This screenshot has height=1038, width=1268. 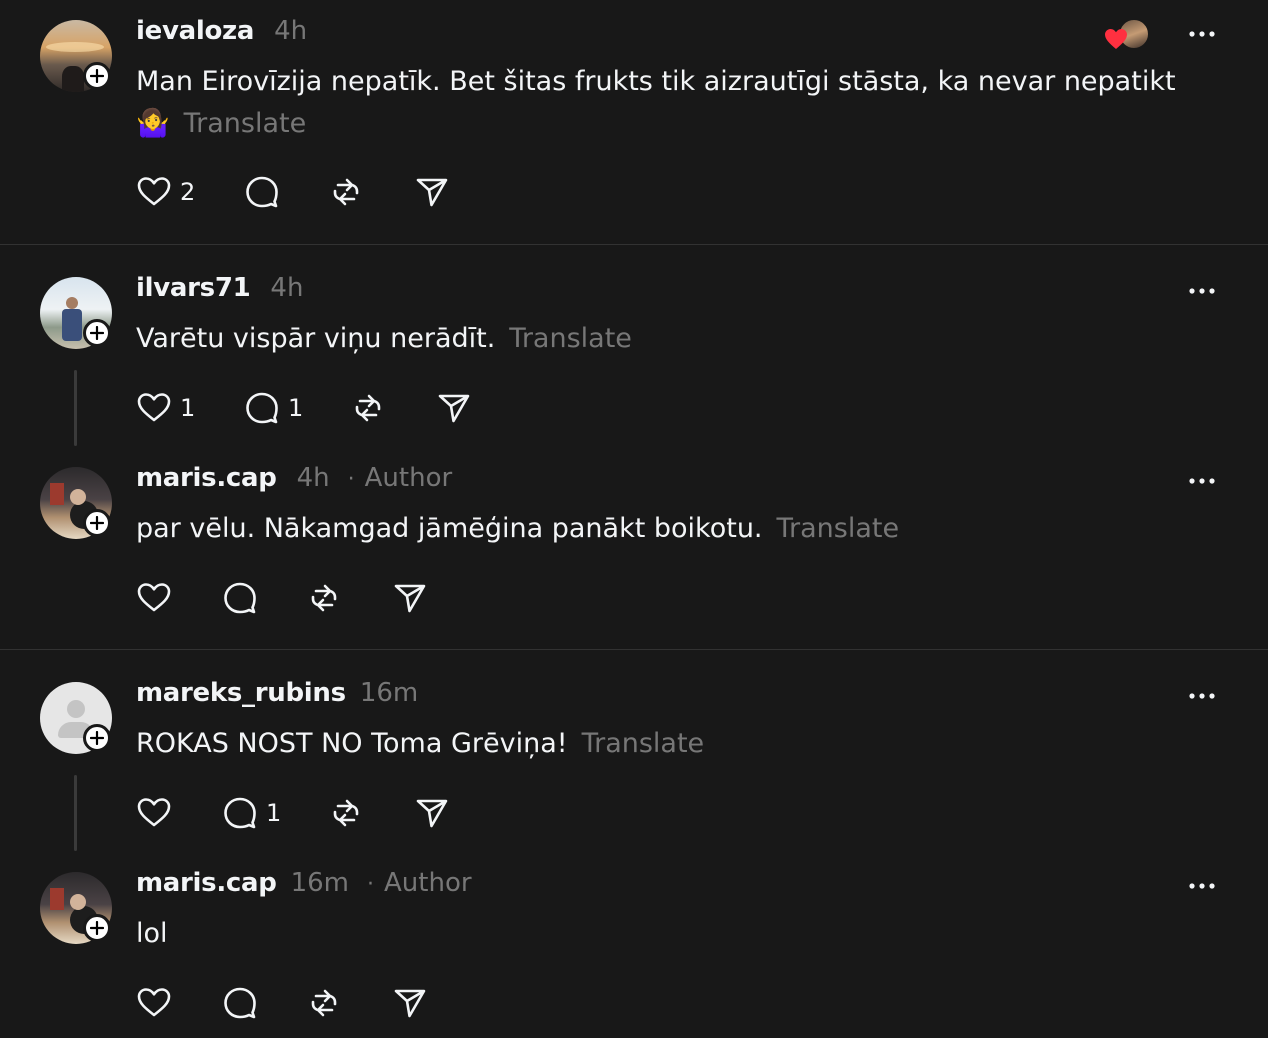 I want to click on like-button: 1, so click(x=165, y=408).